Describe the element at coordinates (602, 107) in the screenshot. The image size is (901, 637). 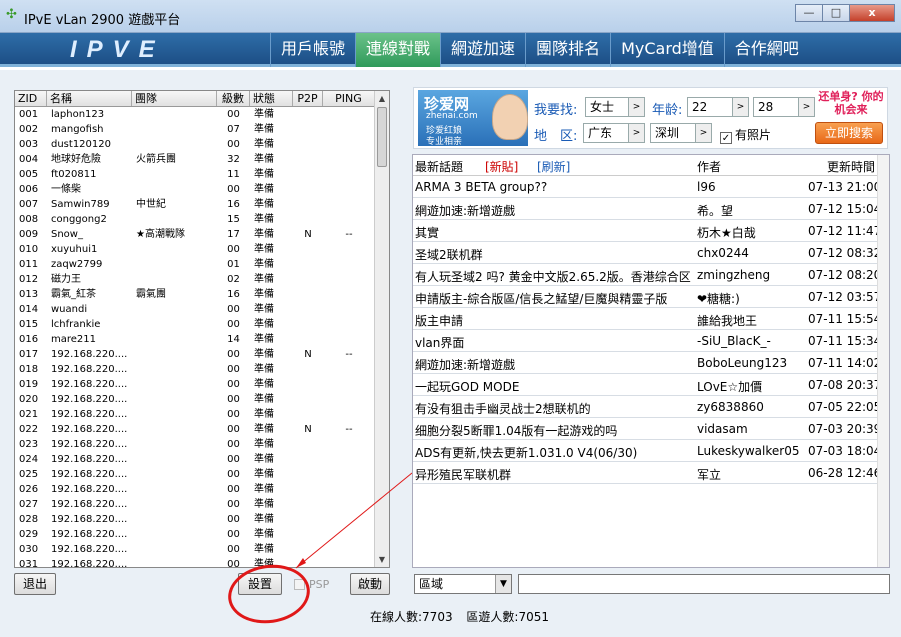
I see `gender-value: 女士` at that location.